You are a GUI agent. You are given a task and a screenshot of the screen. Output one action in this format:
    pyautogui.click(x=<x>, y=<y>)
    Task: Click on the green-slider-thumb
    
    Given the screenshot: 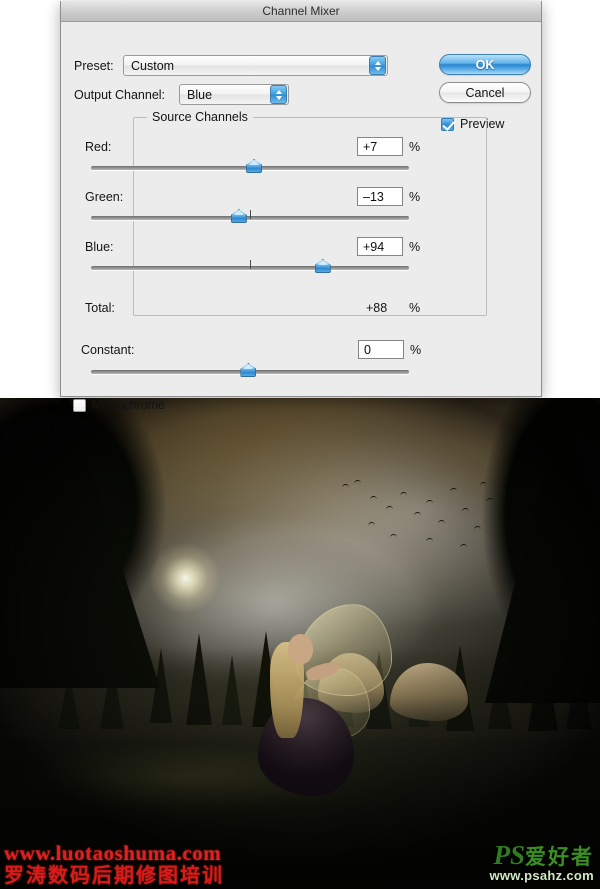 What is the action you would take?
    pyautogui.click(x=238, y=216)
    